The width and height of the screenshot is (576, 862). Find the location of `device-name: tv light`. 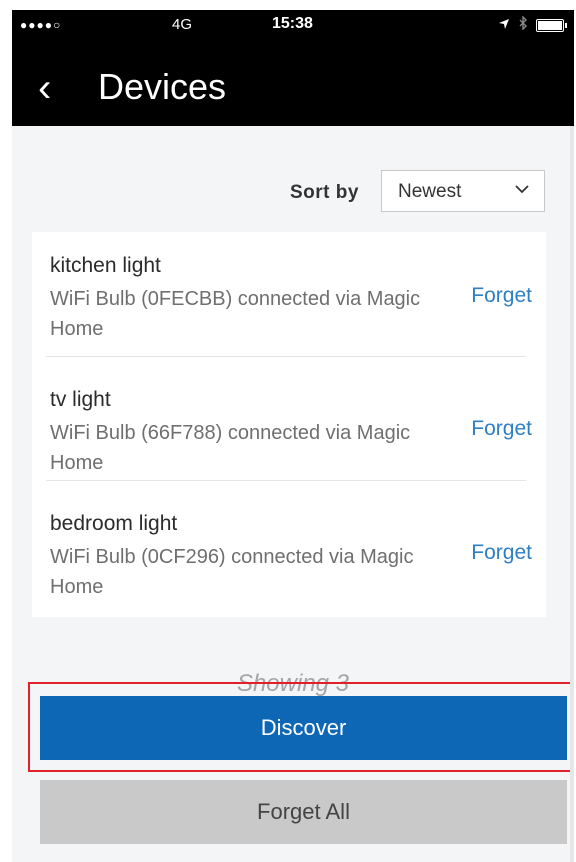

device-name: tv light is located at coordinates (80, 399).